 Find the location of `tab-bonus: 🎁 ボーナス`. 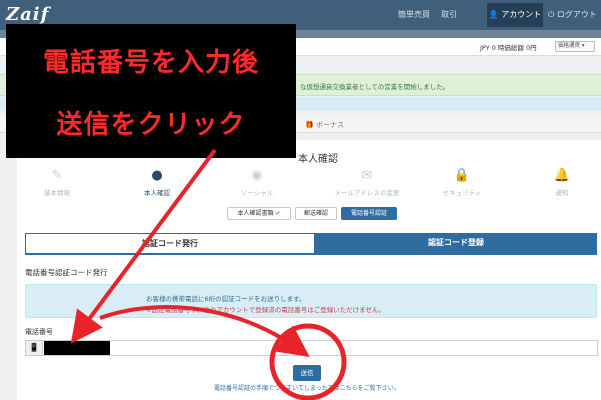

tab-bonus: 🎁 ボーナス is located at coordinates (324, 125).